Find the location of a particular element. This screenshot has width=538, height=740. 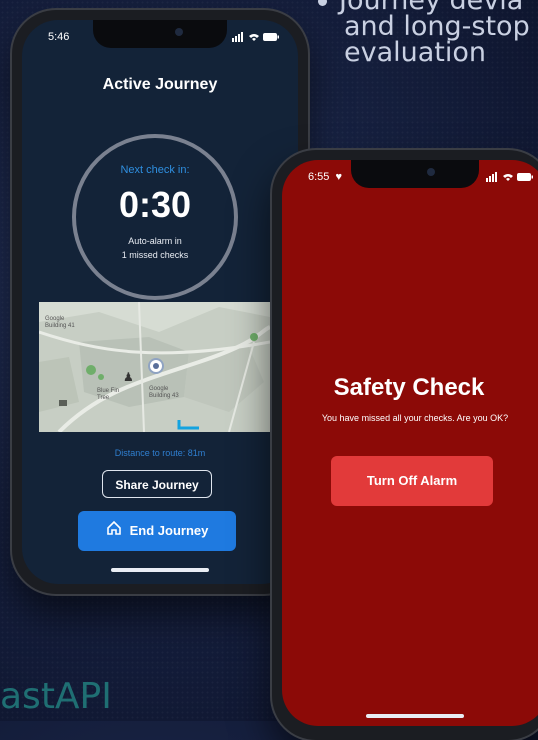

auto-alarm-text: Auto-alarm in 1 missed checks is located at coordinates (155, 248).